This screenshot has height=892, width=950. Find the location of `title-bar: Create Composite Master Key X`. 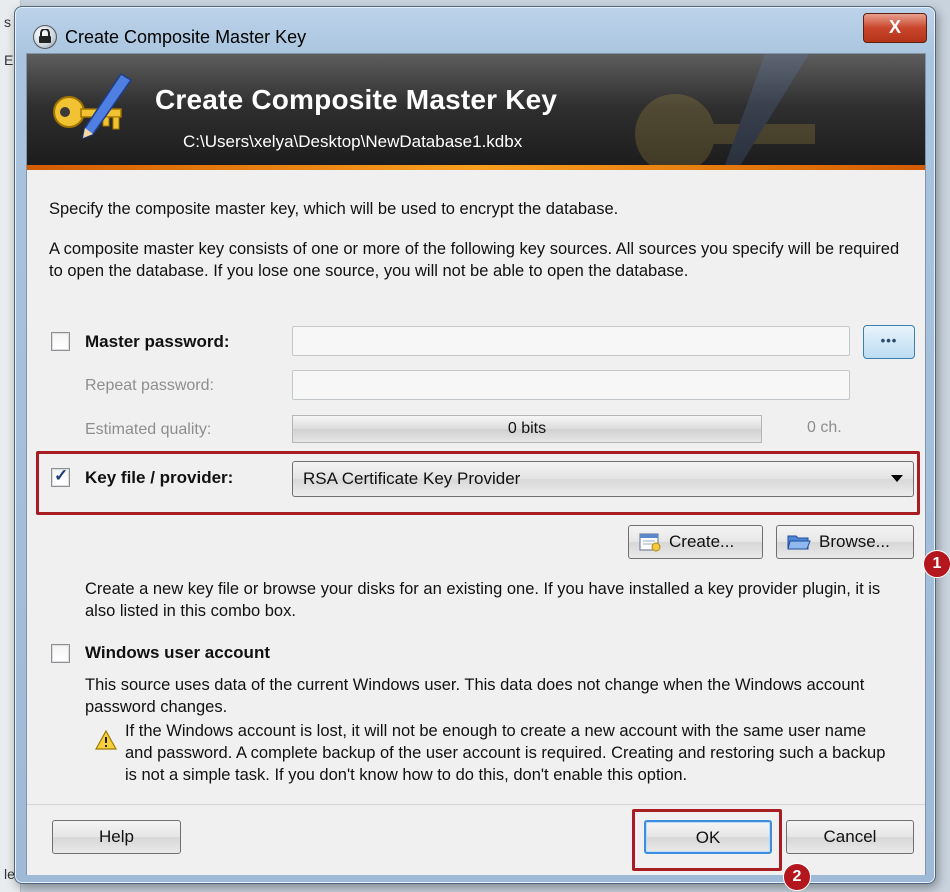

title-bar: Create Composite Master Key X is located at coordinates (475, 30).